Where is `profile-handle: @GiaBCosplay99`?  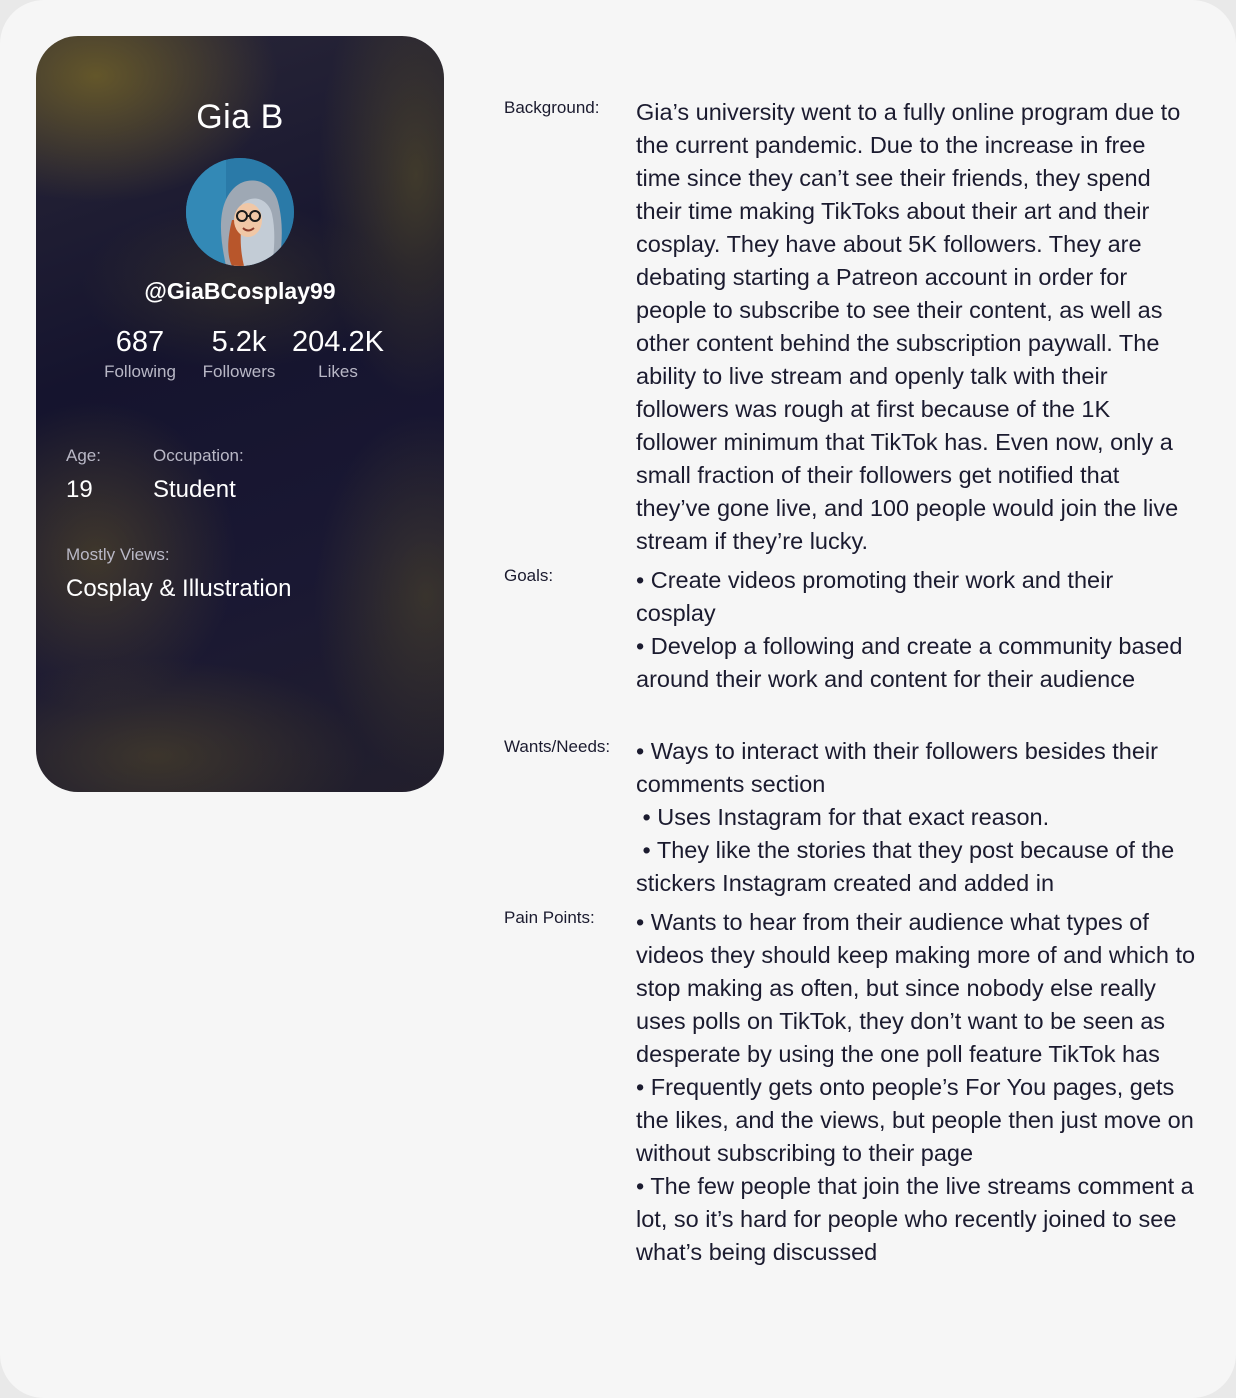 profile-handle: @GiaBCosplay99 is located at coordinates (240, 291).